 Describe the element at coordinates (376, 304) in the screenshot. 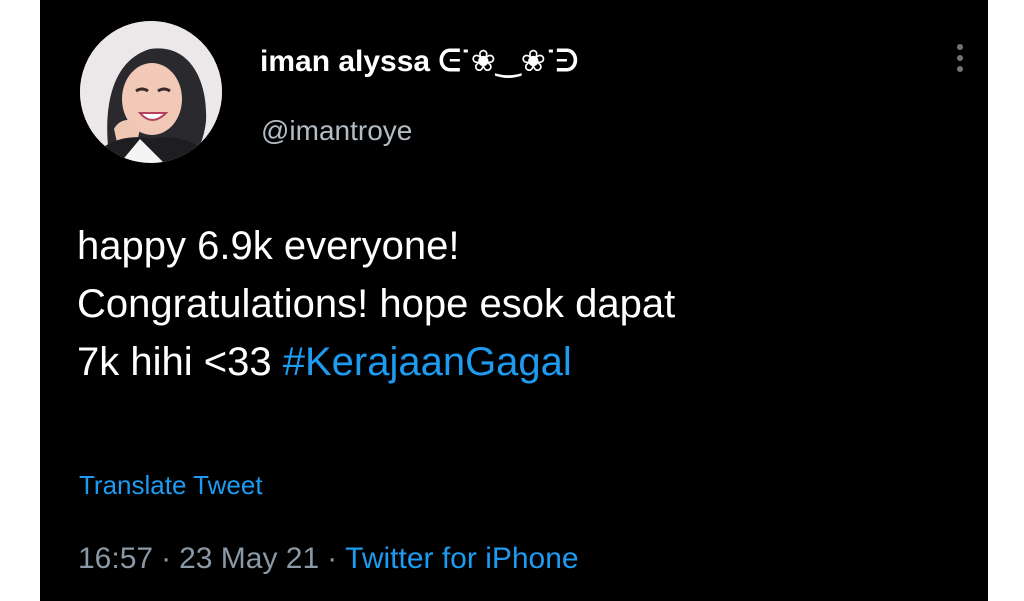

I see `tweet-text-line: Congratulations! hope esok dapat` at that location.